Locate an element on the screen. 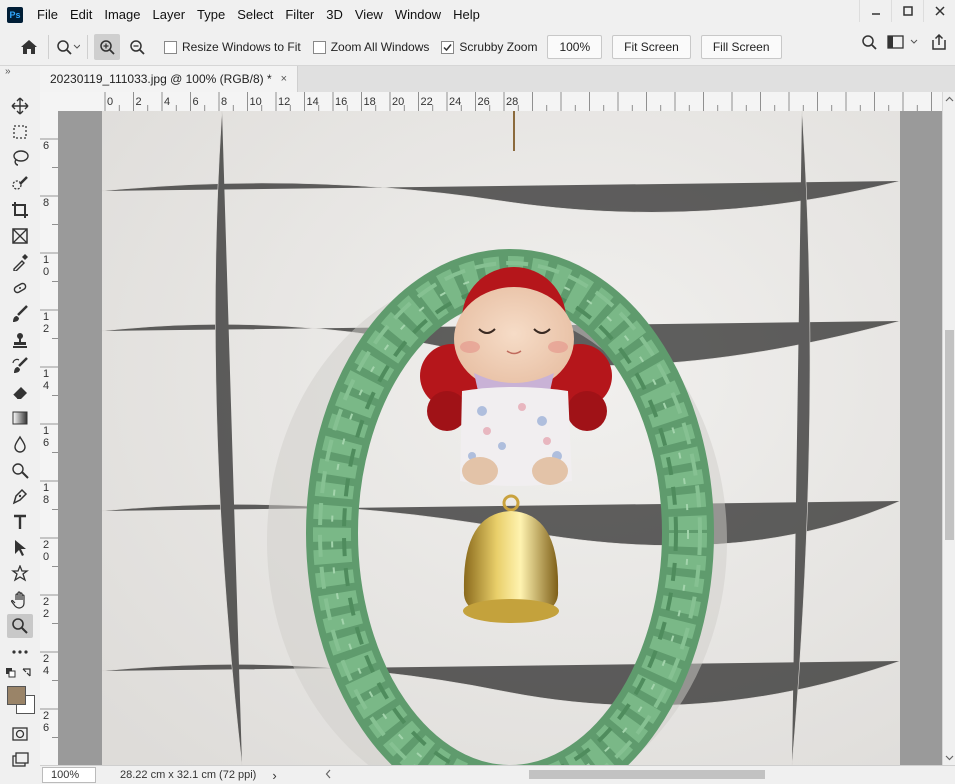 The width and height of the screenshot is (955, 784). document-tab: 20230119_111033.jpg @ 100% (RGB/8) * × is located at coordinates (169, 79).